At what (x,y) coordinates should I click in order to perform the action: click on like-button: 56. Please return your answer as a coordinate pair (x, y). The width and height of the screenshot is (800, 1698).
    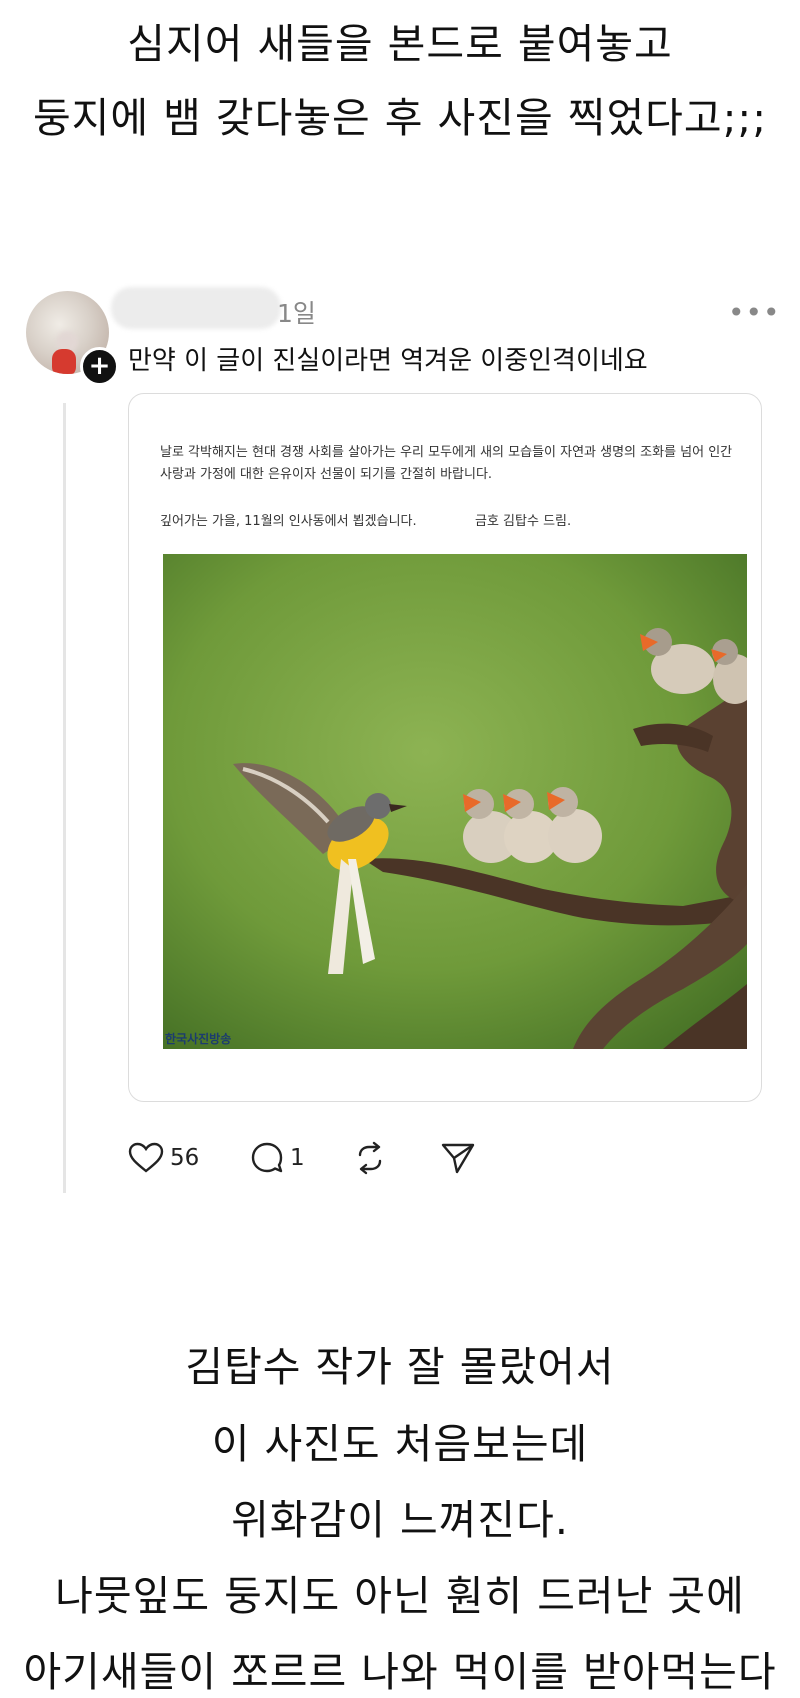
    Looking at the image, I should click on (163, 1158).